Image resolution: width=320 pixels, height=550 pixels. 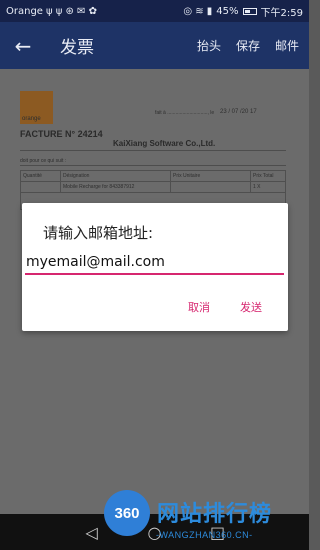 I want to click on status-right: ◎ ≋ ▮ 45% 下午2:59, so click(x=243, y=11).